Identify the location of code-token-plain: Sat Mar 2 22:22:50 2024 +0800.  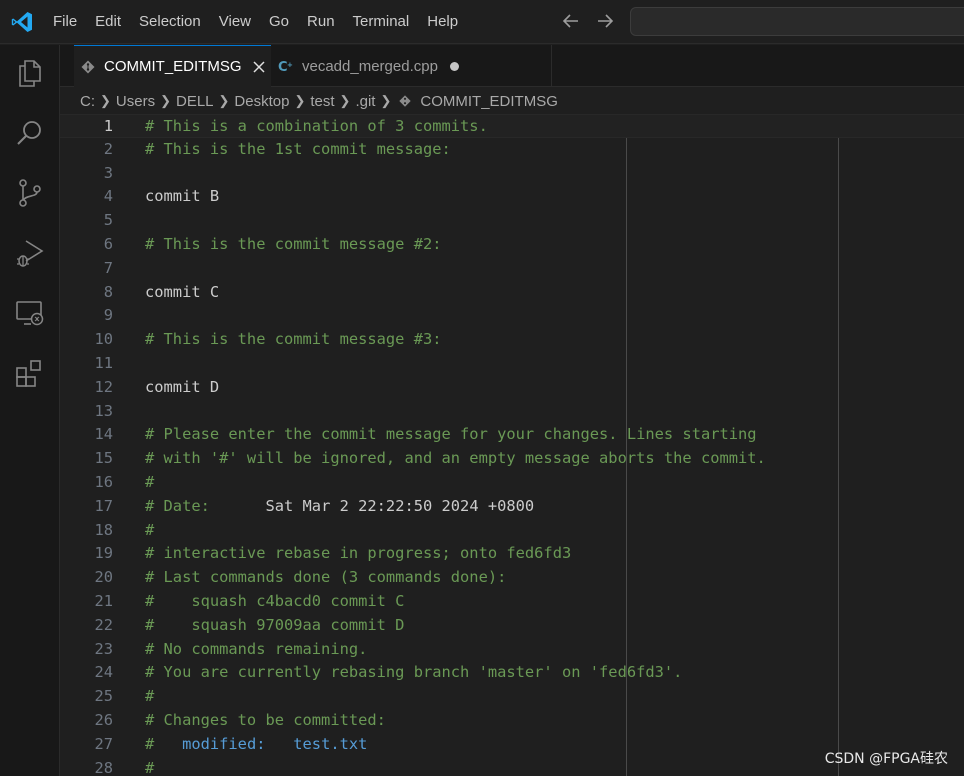
(400, 505).